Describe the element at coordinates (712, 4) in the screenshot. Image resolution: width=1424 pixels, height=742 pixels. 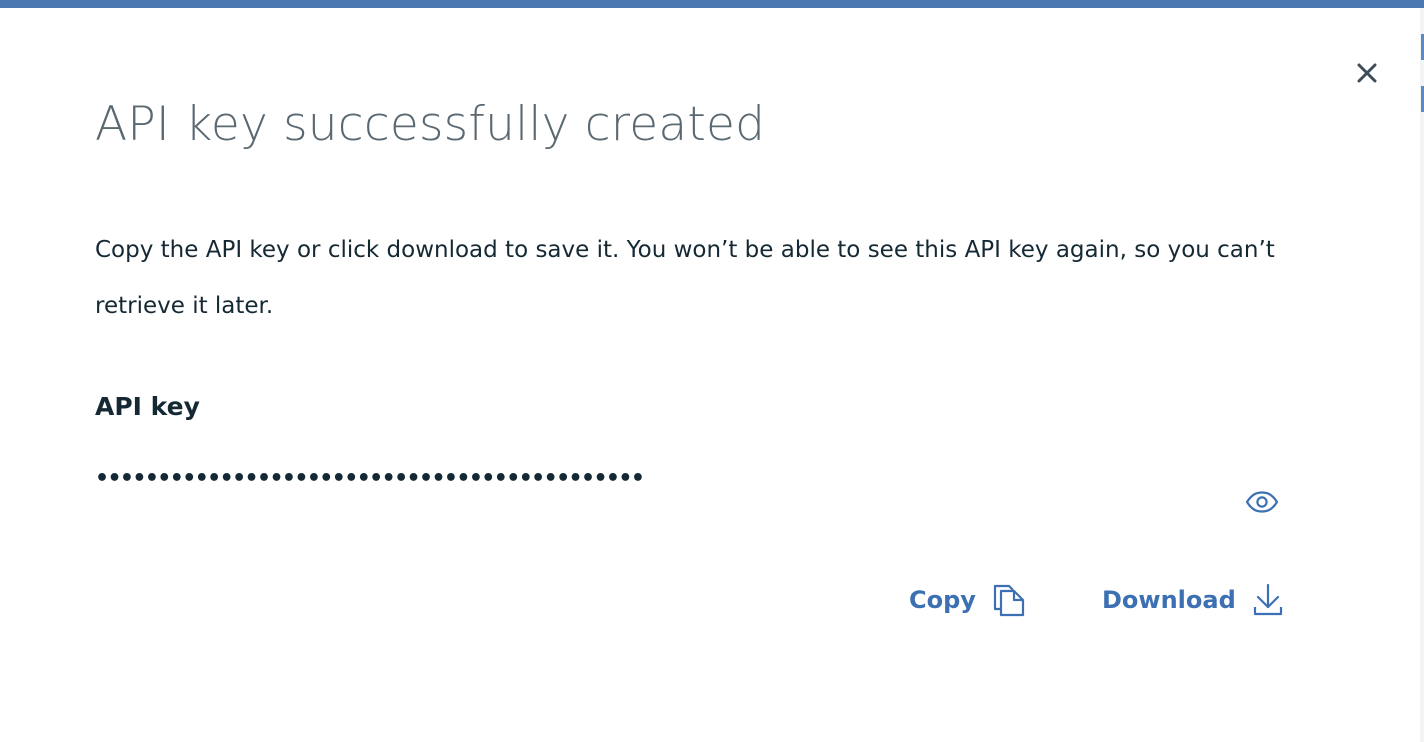
I see `top-accent-bar` at that location.